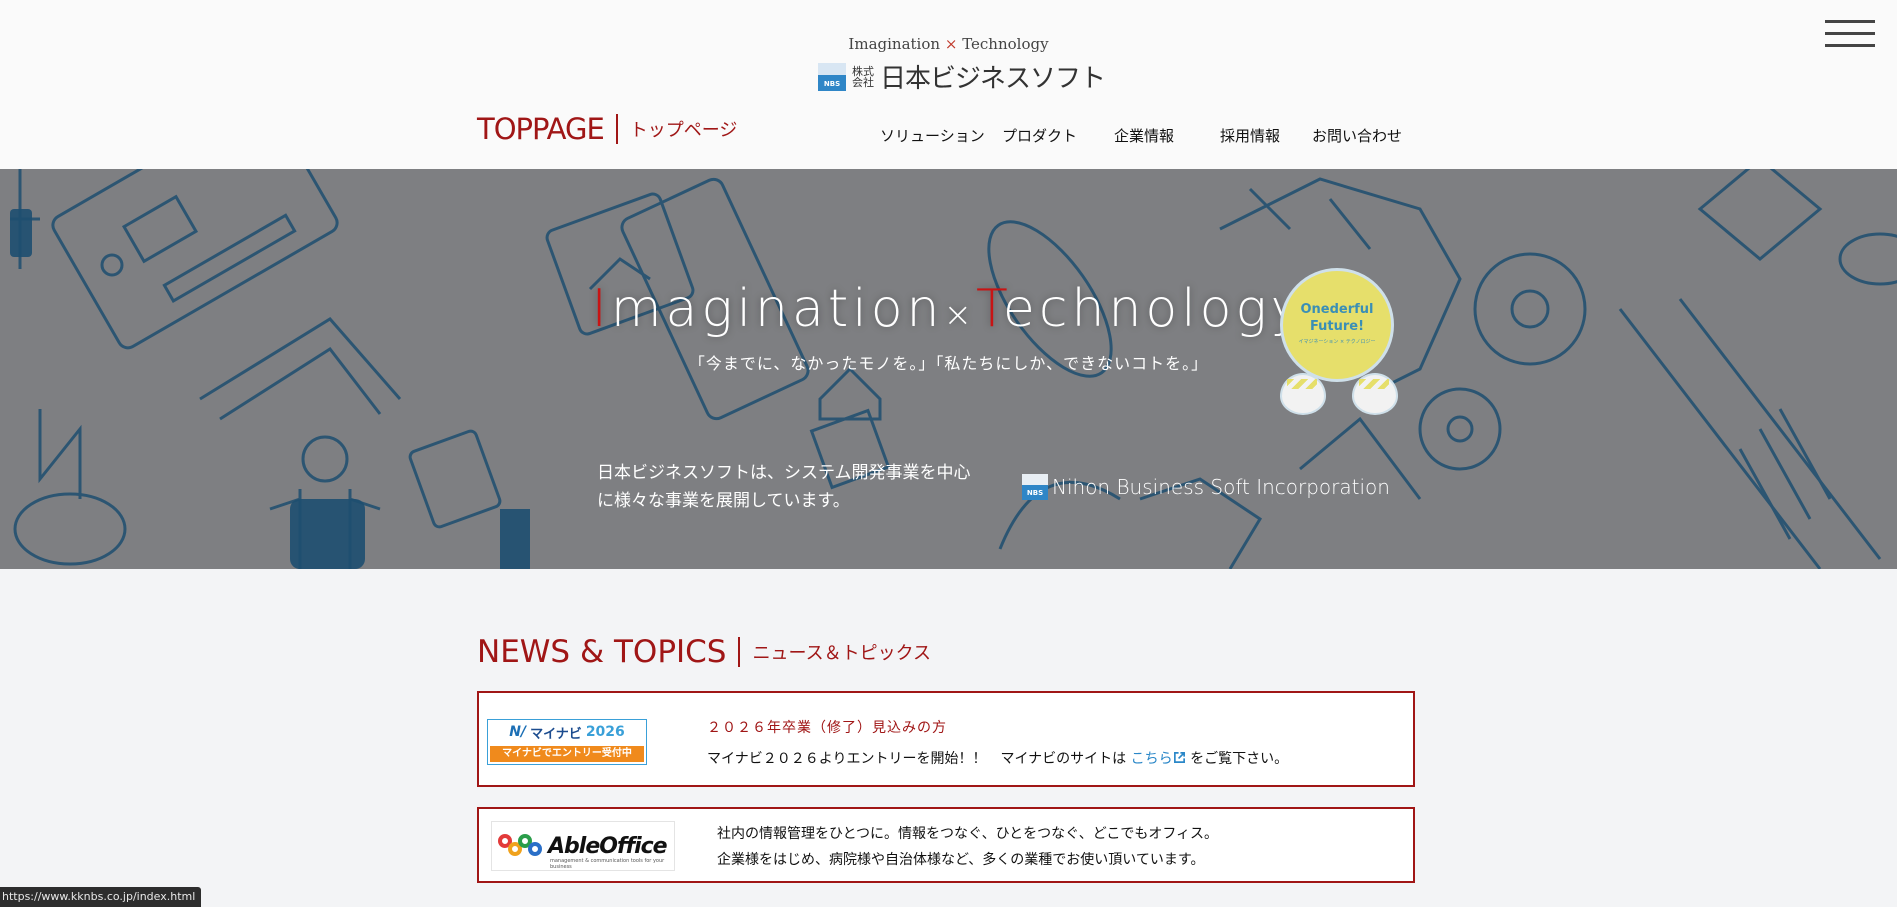  What do you see at coordinates (784, 487) in the screenshot?
I see `hero-description: 日本ビジネスソフトは、システム開発事業を中心 に様々な事業を展開しています。` at bounding box center [784, 487].